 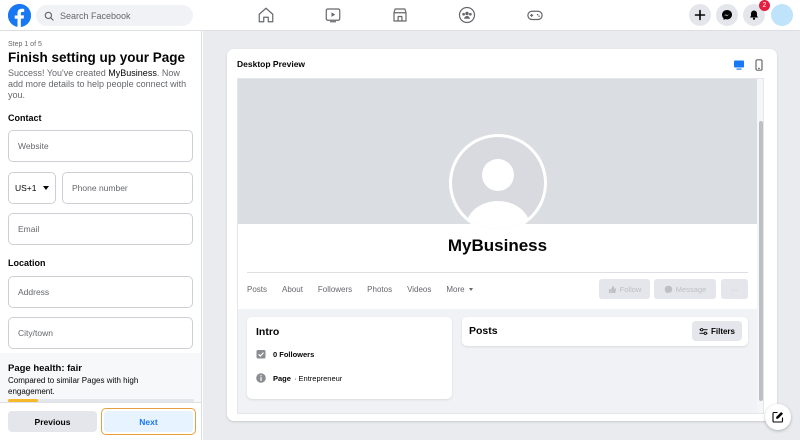 What do you see at coordinates (95, 15) in the screenshot?
I see `search-placeholder: Search Facebook` at bounding box center [95, 15].